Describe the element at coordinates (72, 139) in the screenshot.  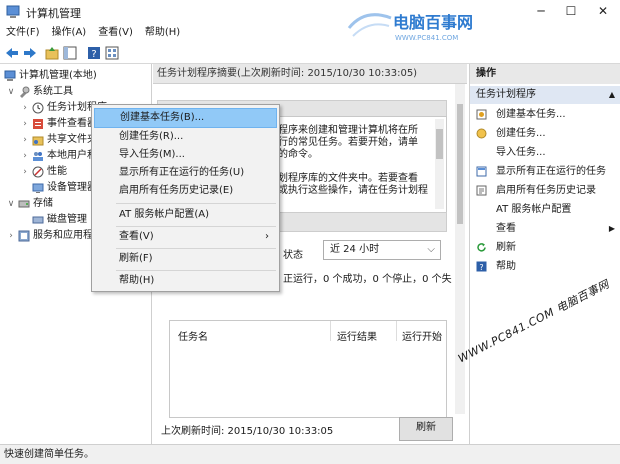
I see `tree-item-label: 共享文件夹` at that location.